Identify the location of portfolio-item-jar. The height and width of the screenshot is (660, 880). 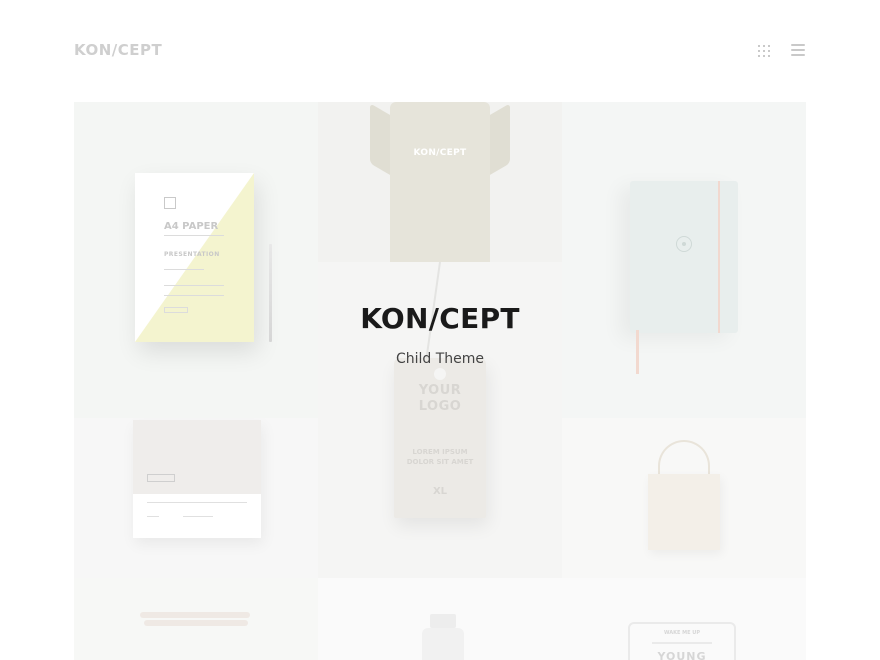
(440, 619).